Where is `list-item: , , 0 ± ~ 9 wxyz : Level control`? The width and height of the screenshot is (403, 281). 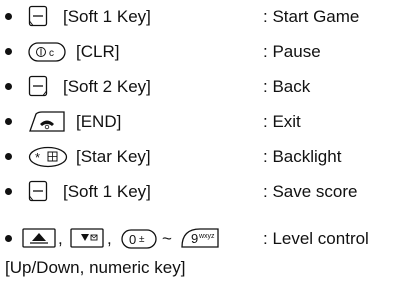
list-item: , , 0 ± ~ 9 wxyz : Level control is located at coordinates (201, 239).